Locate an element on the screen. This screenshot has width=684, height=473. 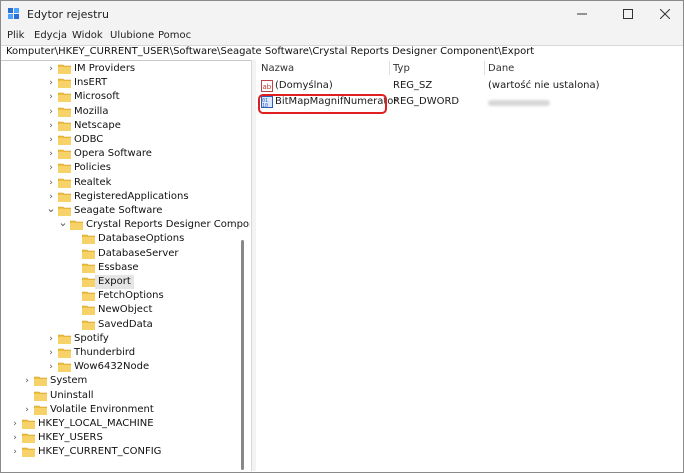
tree-item: › Volatile Environment is located at coordinates (124, 410).